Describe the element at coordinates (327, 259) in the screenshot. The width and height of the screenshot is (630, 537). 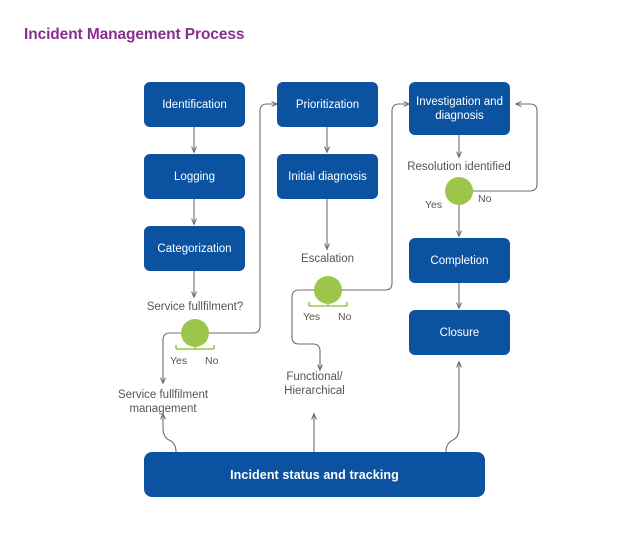
I see `label-escalation: Escalation` at that location.